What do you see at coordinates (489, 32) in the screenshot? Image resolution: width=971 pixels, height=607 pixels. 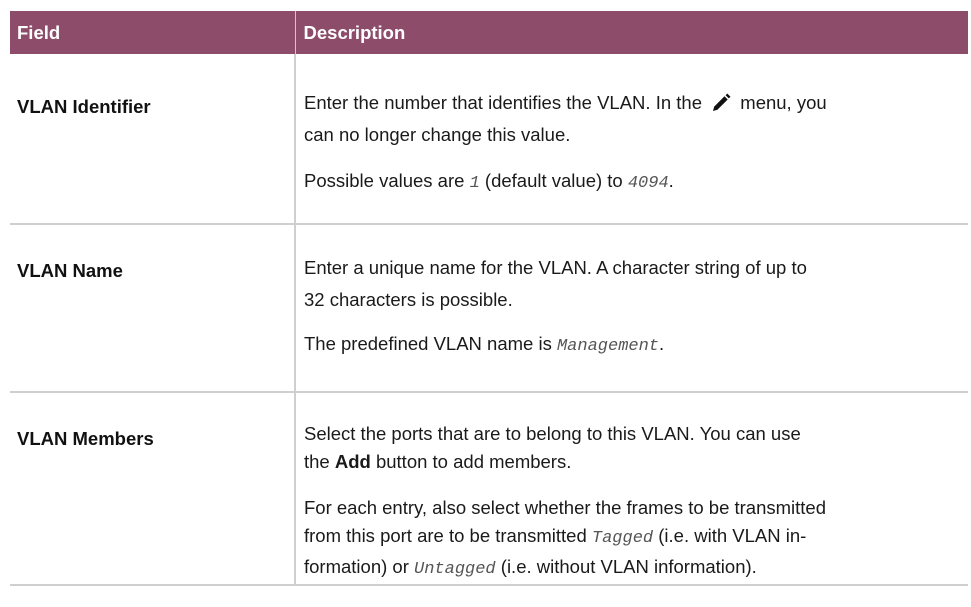 I see `table-header-row: Field Description` at bounding box center [489, 32].